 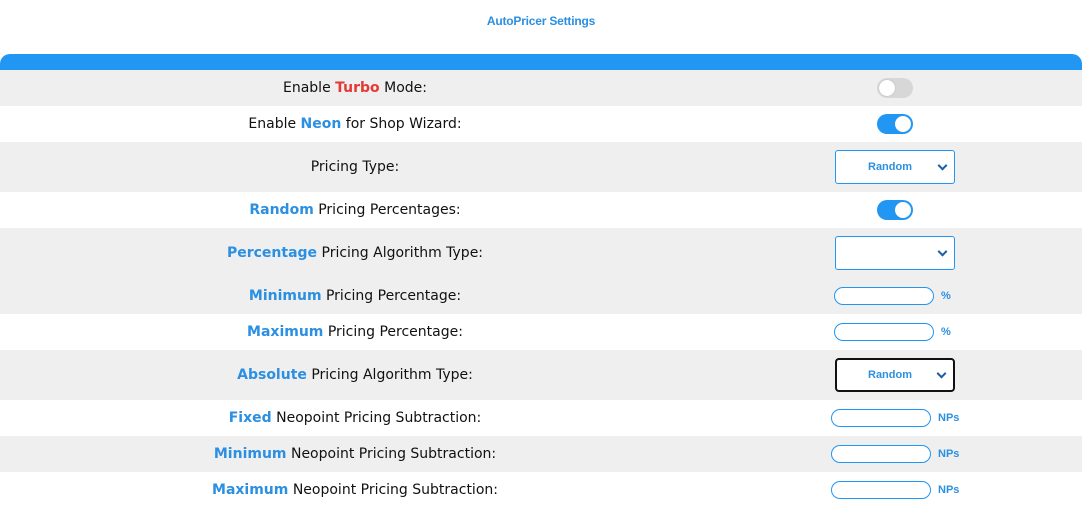 What do you see at coordinates (541, 418) in the screenshot?
I see `setting-row-fixed-np-subtraction: Fixed Neopoint Pricing Subtraction: NPs` at bounding box center [541, 418].